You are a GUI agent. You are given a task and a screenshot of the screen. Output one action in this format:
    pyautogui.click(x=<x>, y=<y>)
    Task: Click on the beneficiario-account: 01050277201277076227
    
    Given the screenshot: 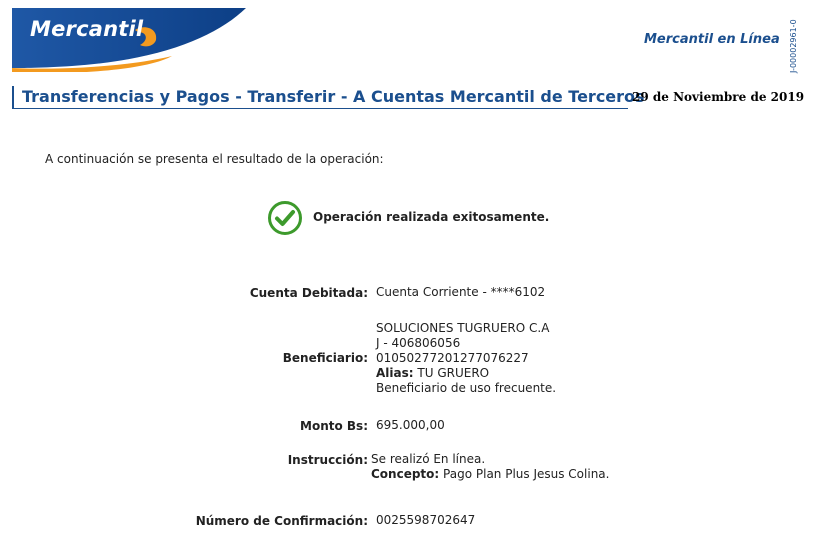 What is the action you would take?
    pyautogui.click(x=452, y=358)
    